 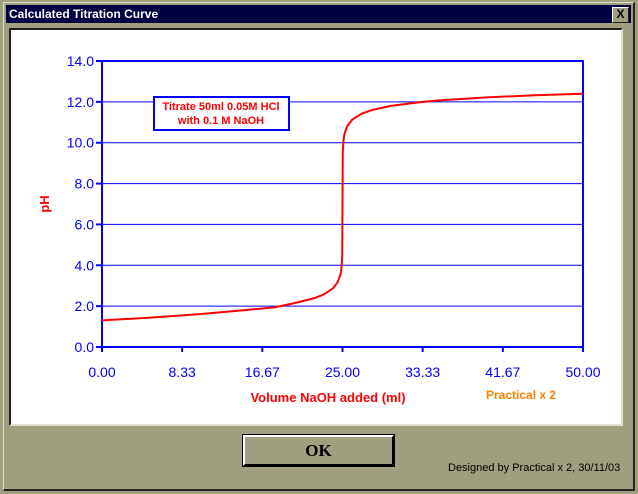 I want to click on y-tick-label: 8.0, so click(x=85, y=184).